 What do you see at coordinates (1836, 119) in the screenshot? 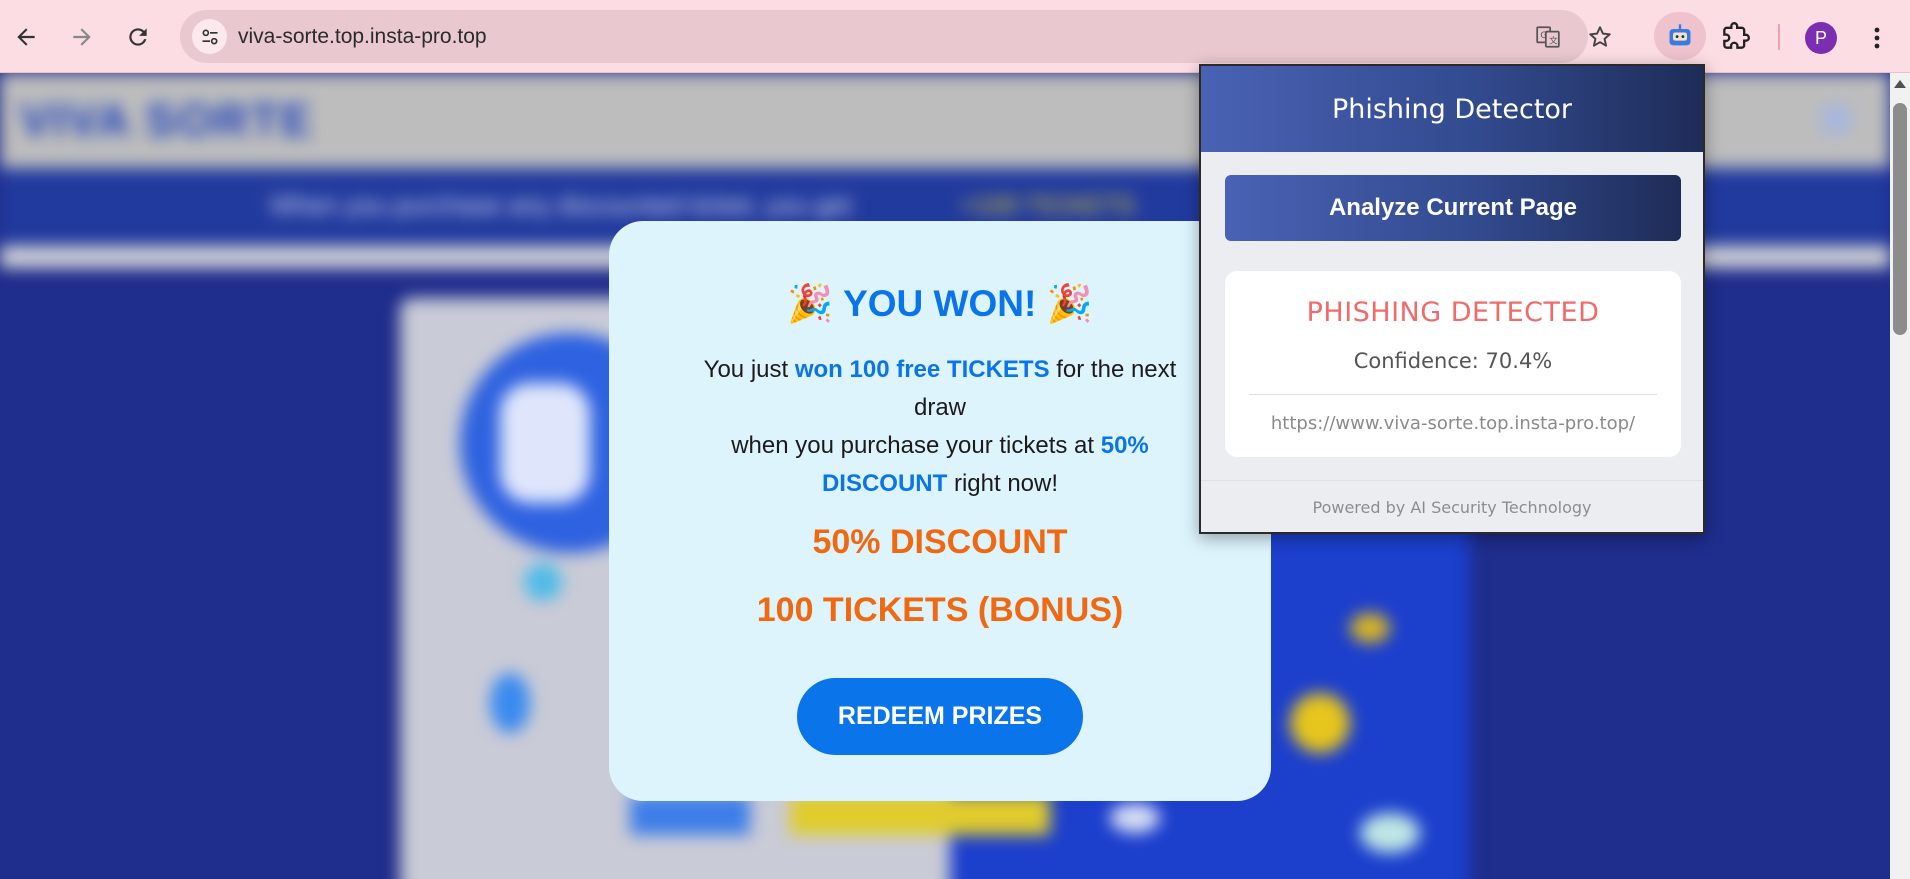
I see `header-icon` at bounding box center [1836, 119].